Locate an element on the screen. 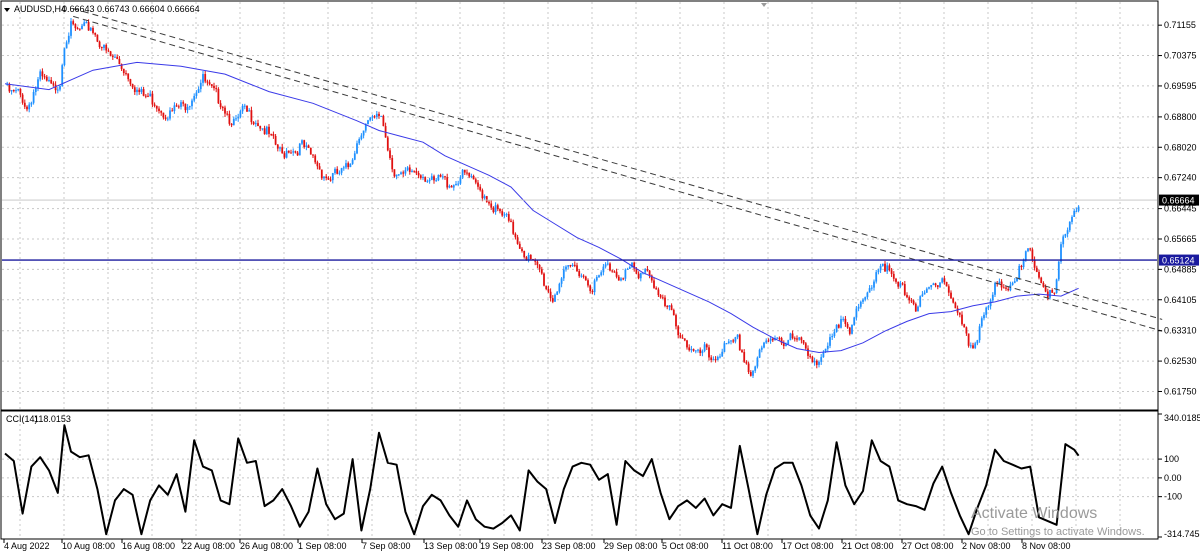 Image resolution: width=1200 pixels, height=560 pixels. time-tick-label: 22 Aug 08:00 is located at coordinates (208, 546).